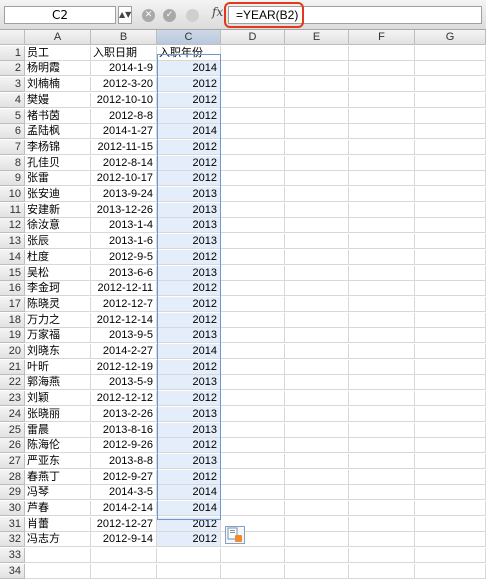  Describe the element at coordinates (12, 461) in the screenshot. I see `row-header: 27` at that location.